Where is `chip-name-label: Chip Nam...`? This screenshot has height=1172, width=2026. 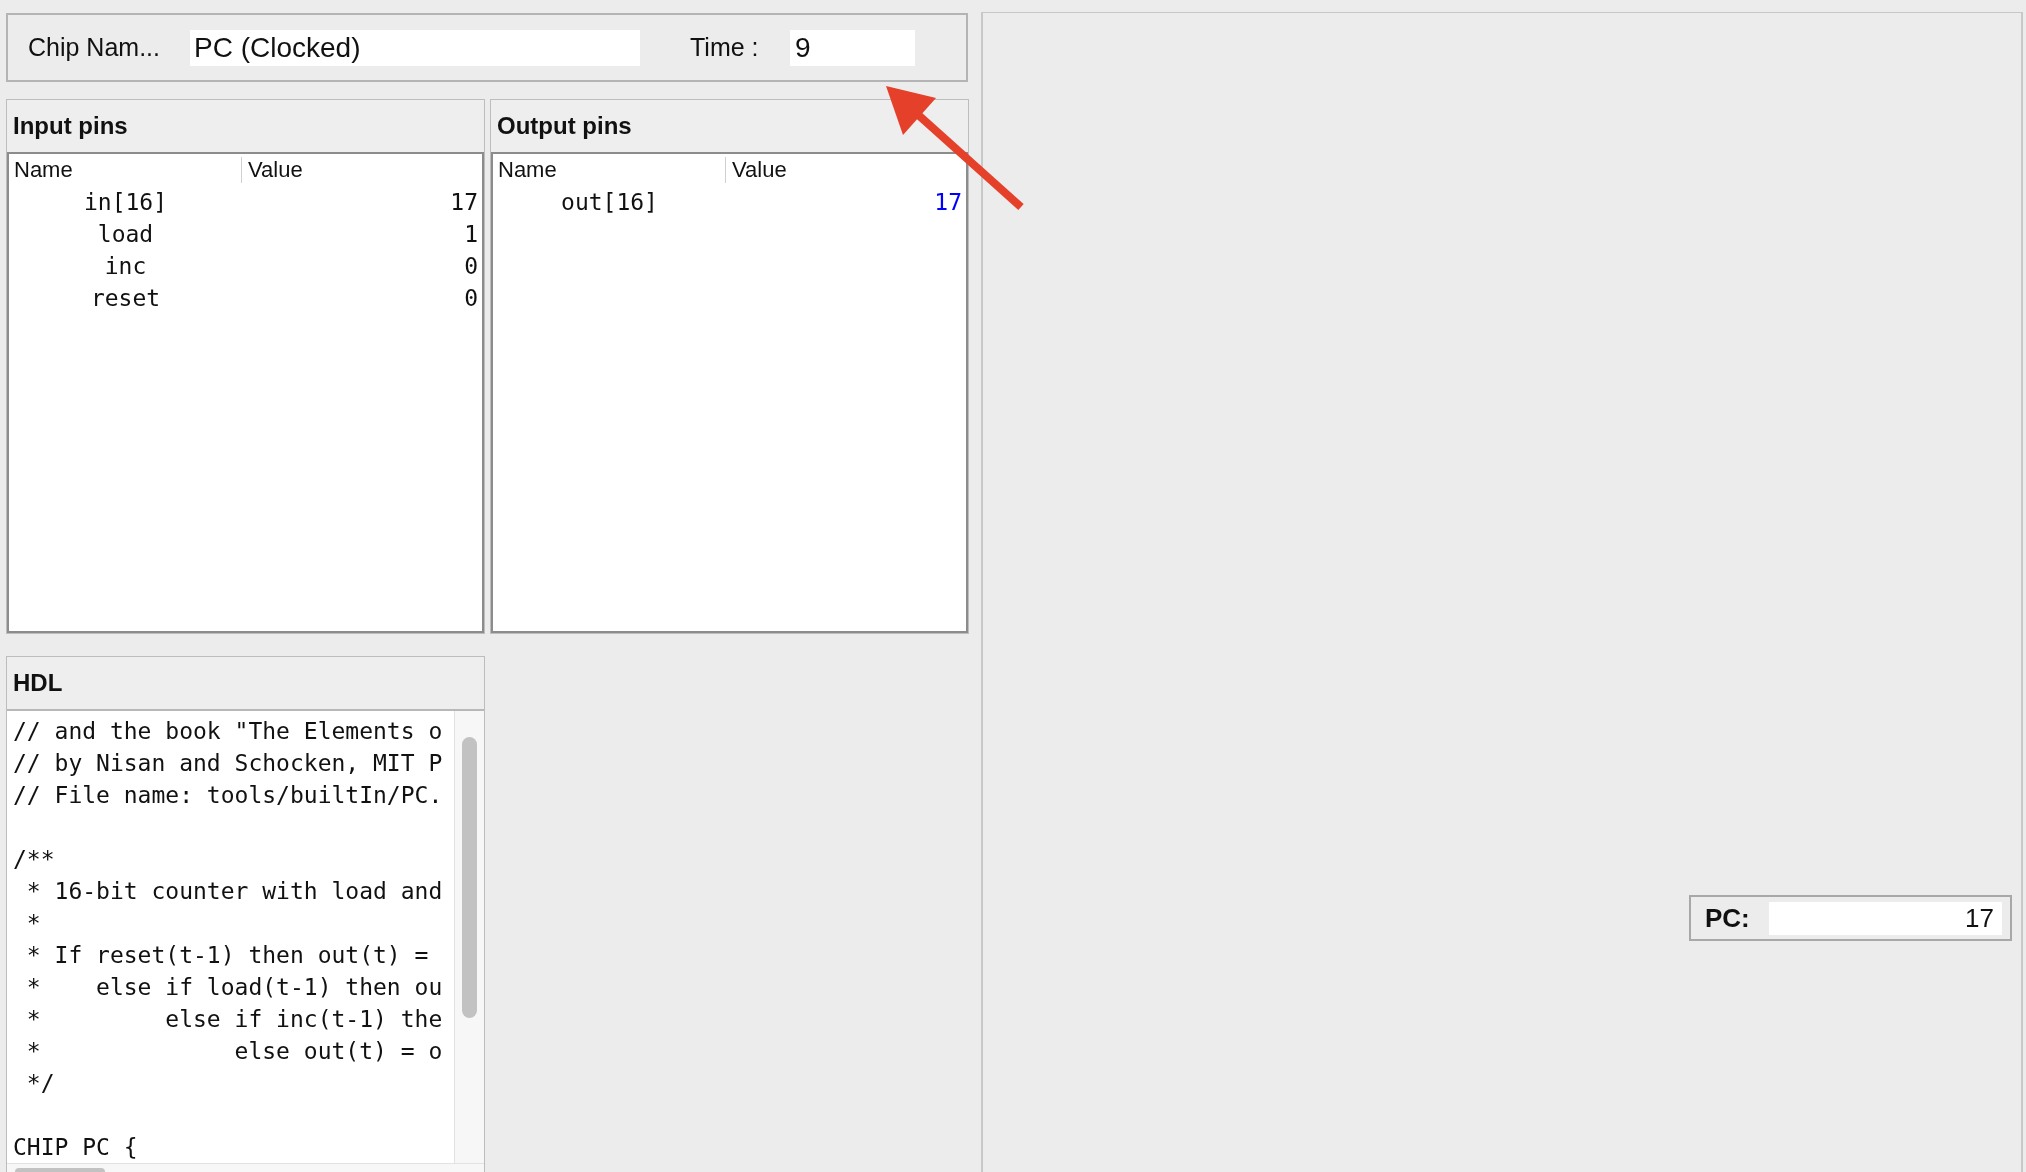 chip-name-label: Chip Nam... is located at coordinates (94, 47).